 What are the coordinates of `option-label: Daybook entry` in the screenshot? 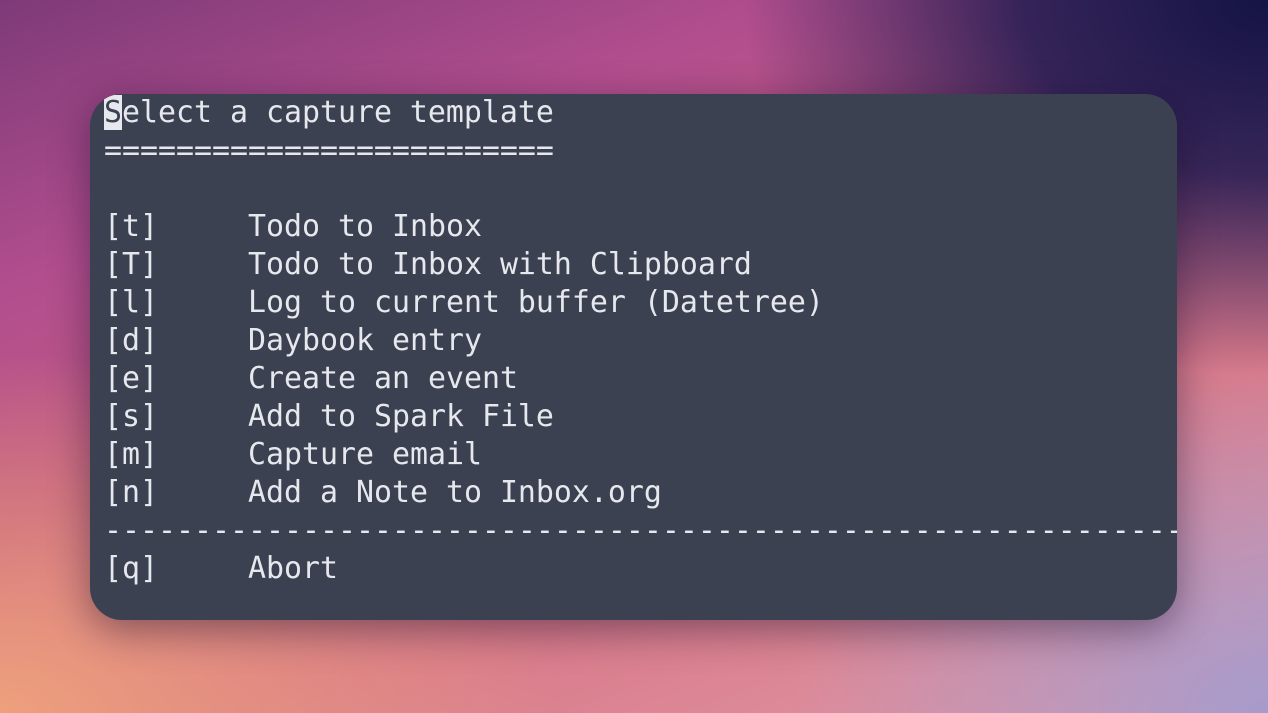 It's located at (365, 340).